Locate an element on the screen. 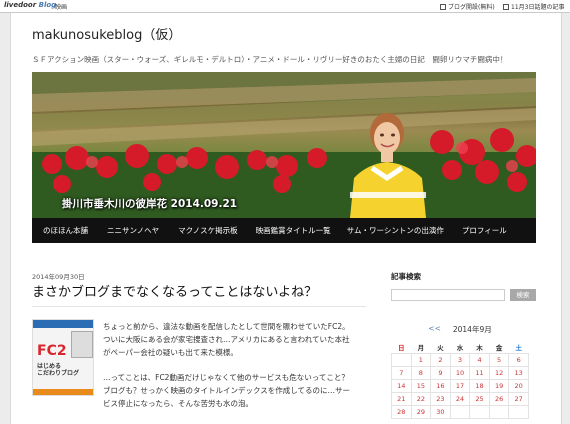 The width and height of the screenshot is (570, 424). calendar-day: 2 is located at coordinates (440, 360).